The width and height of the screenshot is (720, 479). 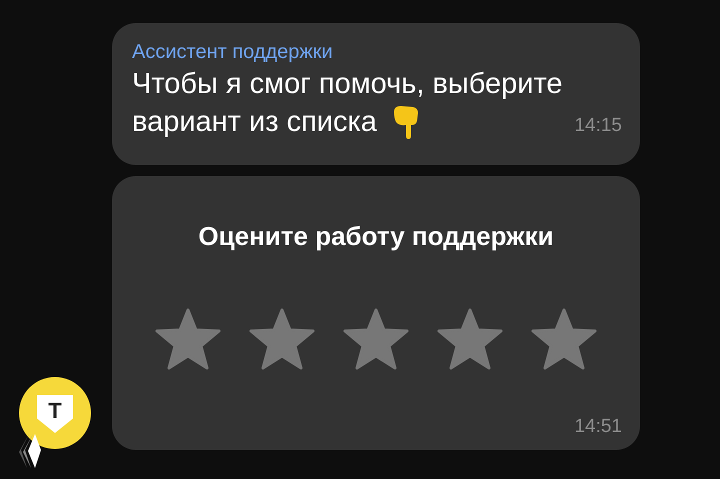 I want to click on message-text: вариант из списка, so click(x=254, y=122).